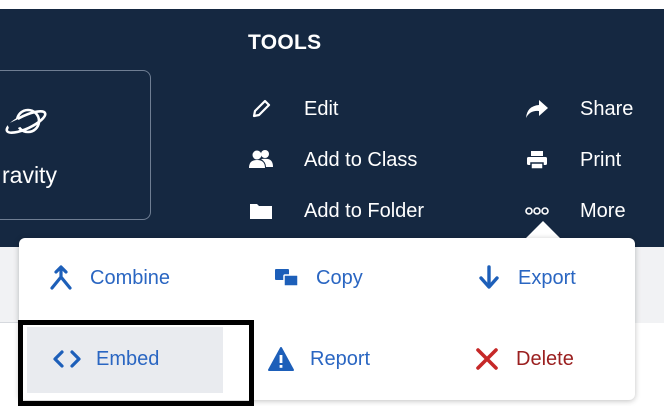  Describe the element at coordinates (261, 160) in the screenshot. I see `users-icon` at that location.